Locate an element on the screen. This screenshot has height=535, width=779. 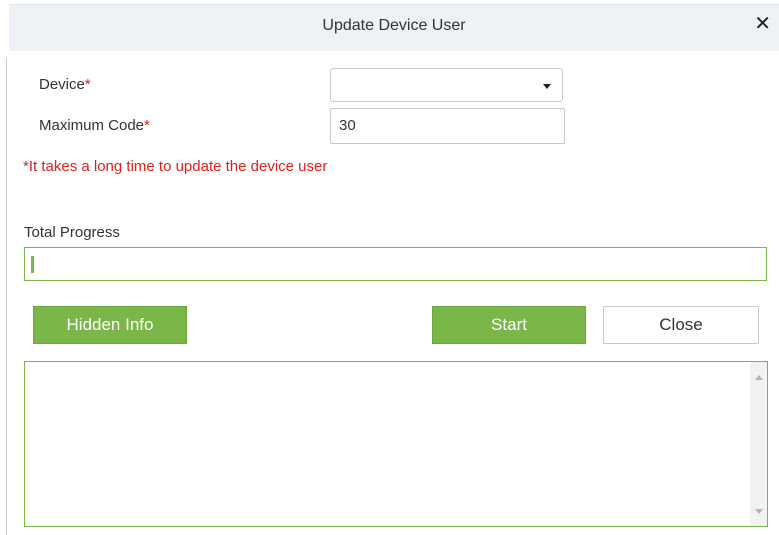
progress-fill is located at coordinates (32, 264).